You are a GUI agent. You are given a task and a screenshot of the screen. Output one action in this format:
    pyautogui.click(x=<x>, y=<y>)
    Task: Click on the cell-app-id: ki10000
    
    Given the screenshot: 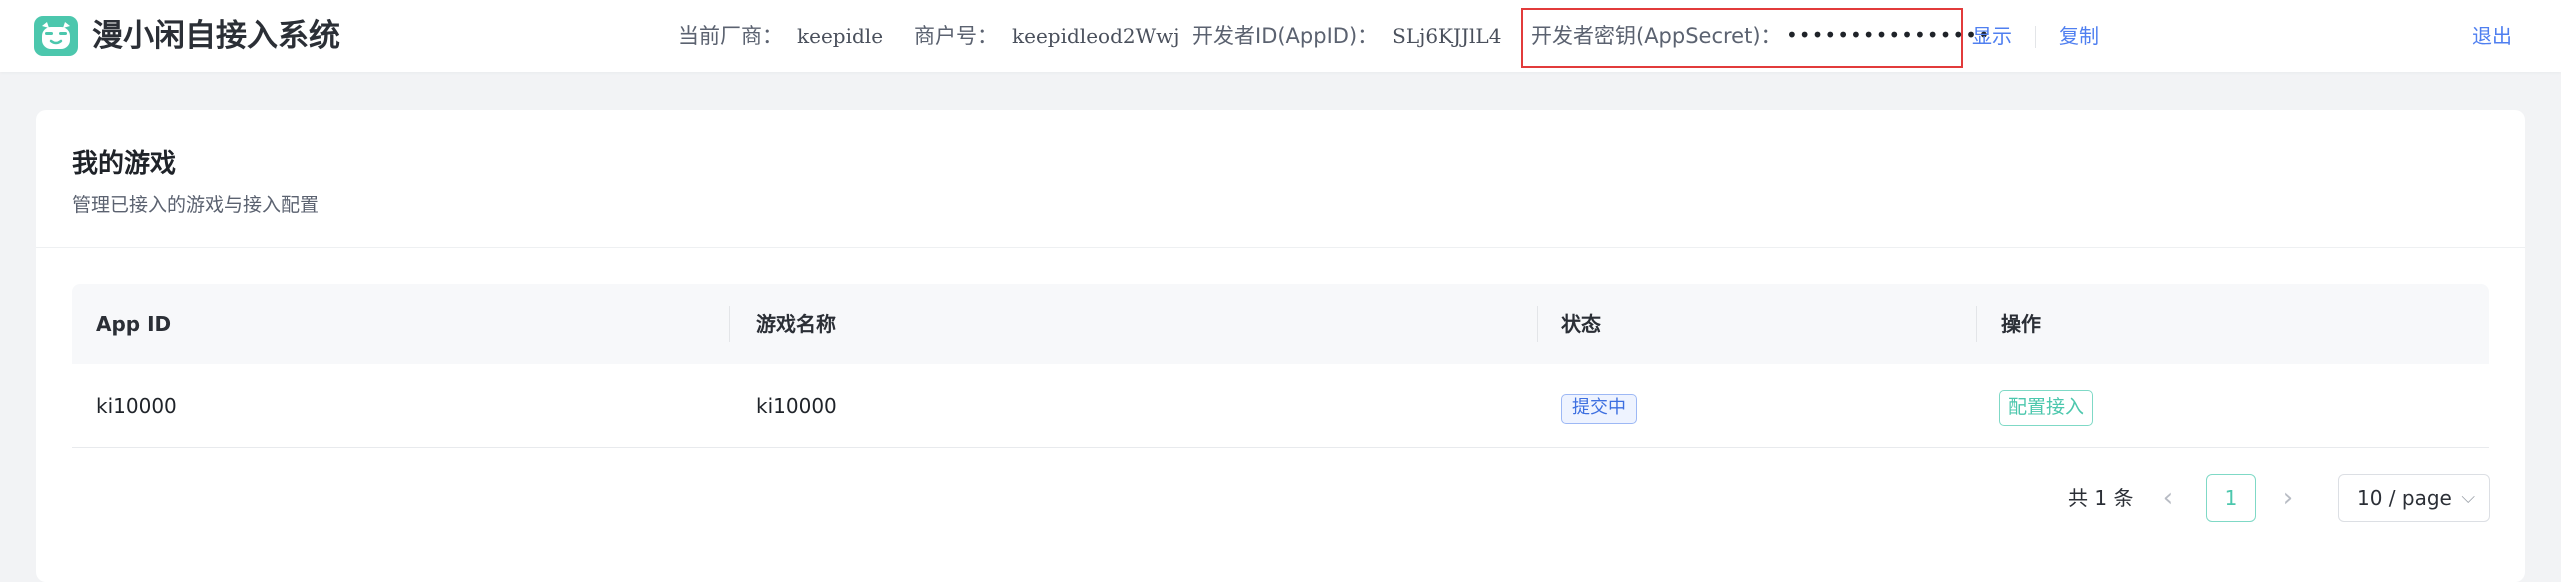 What is the action you would take?
    pyautogui.click(x=136, y=406)
    